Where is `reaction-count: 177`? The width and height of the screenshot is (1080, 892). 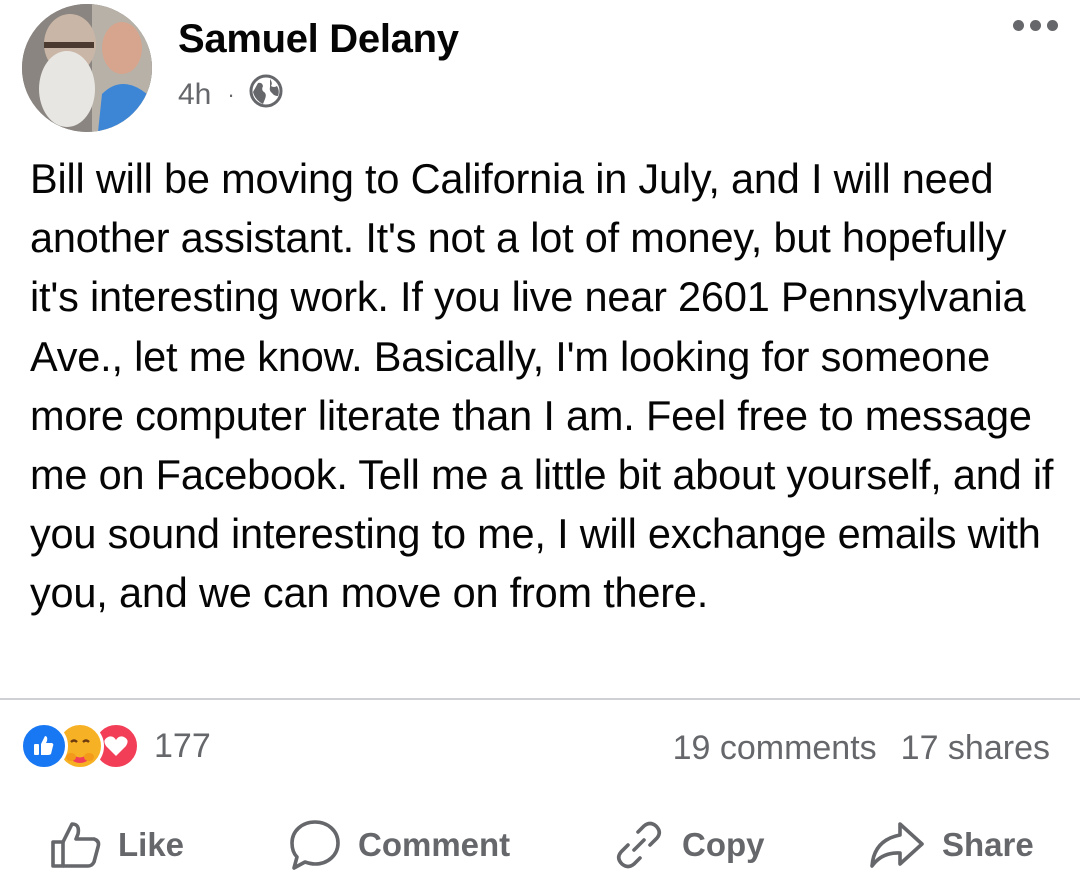
reaction-count: 177 is located at coordinates (182, 745).